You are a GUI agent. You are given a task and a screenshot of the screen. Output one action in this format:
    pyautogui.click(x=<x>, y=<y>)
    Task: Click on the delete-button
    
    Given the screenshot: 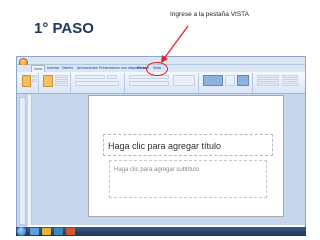 What is the action you would take?
    pyautogui.click(x=61, y=84)
    